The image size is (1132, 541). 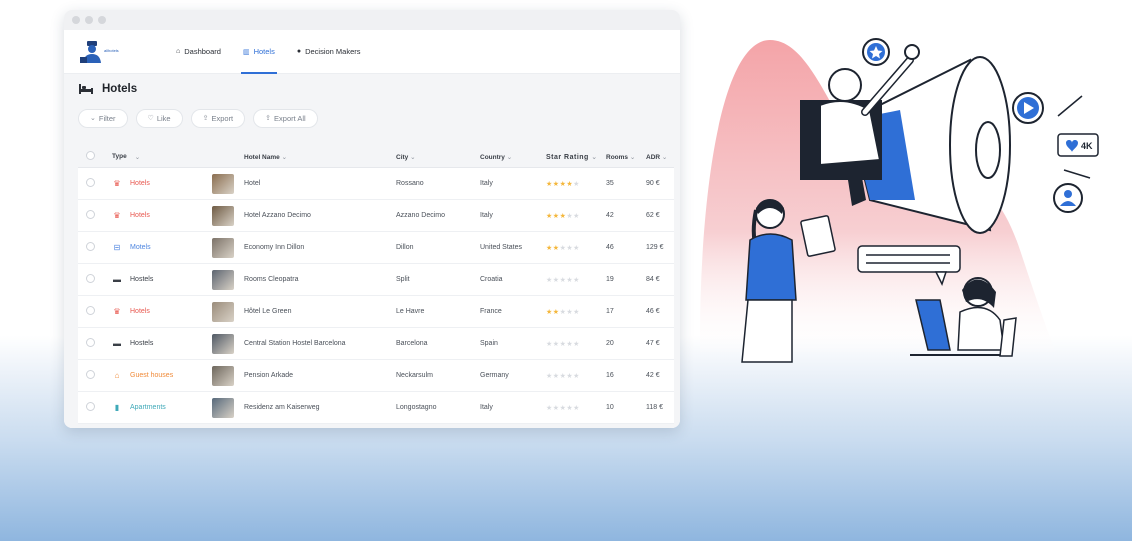 What do you see at coordinates (489, 343) in the screenshot?
I see `row-country: Spain` at bounding box center [489, 343].